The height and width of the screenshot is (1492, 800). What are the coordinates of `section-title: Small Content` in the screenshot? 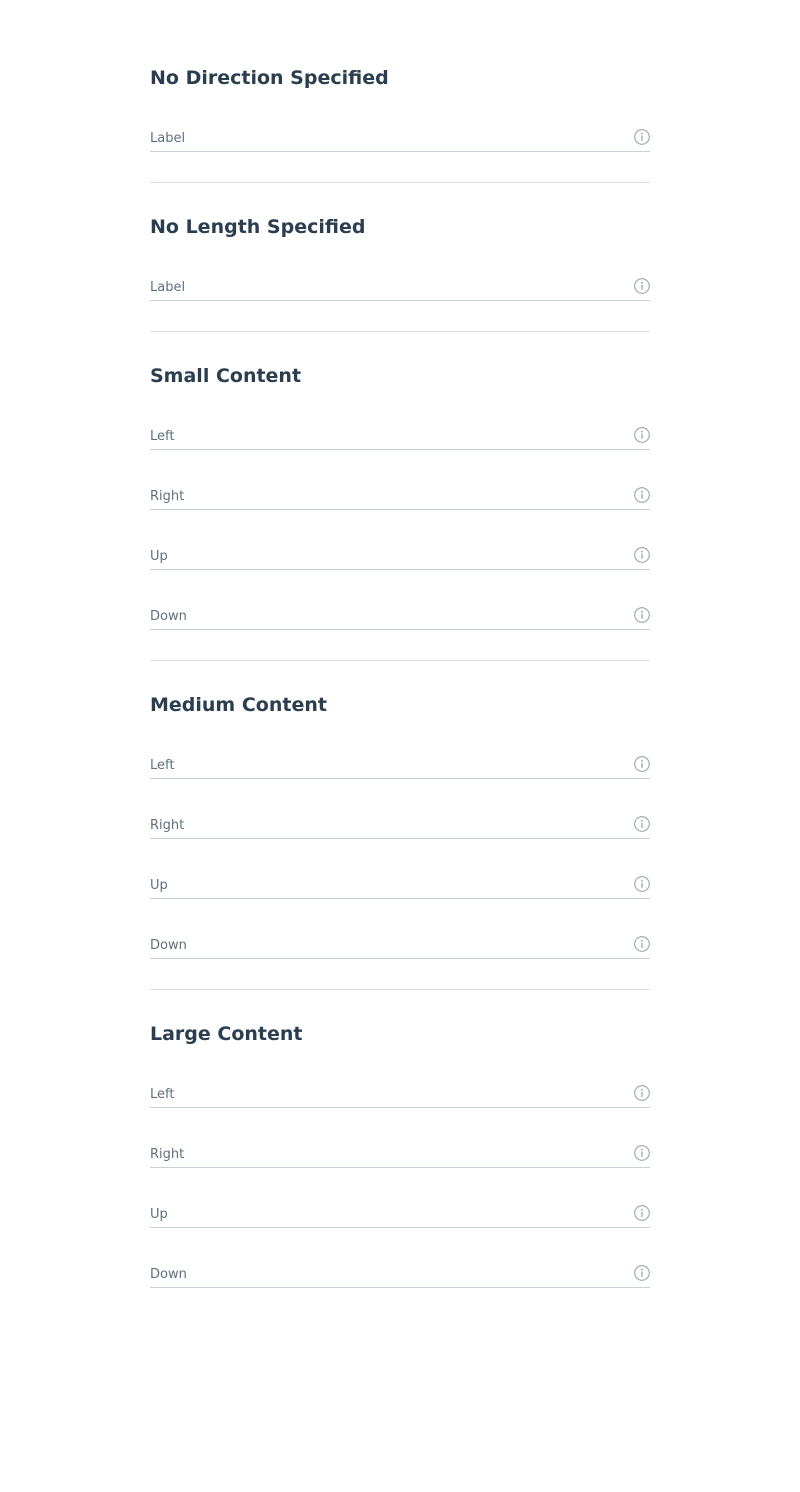 It's located at (226, 376).